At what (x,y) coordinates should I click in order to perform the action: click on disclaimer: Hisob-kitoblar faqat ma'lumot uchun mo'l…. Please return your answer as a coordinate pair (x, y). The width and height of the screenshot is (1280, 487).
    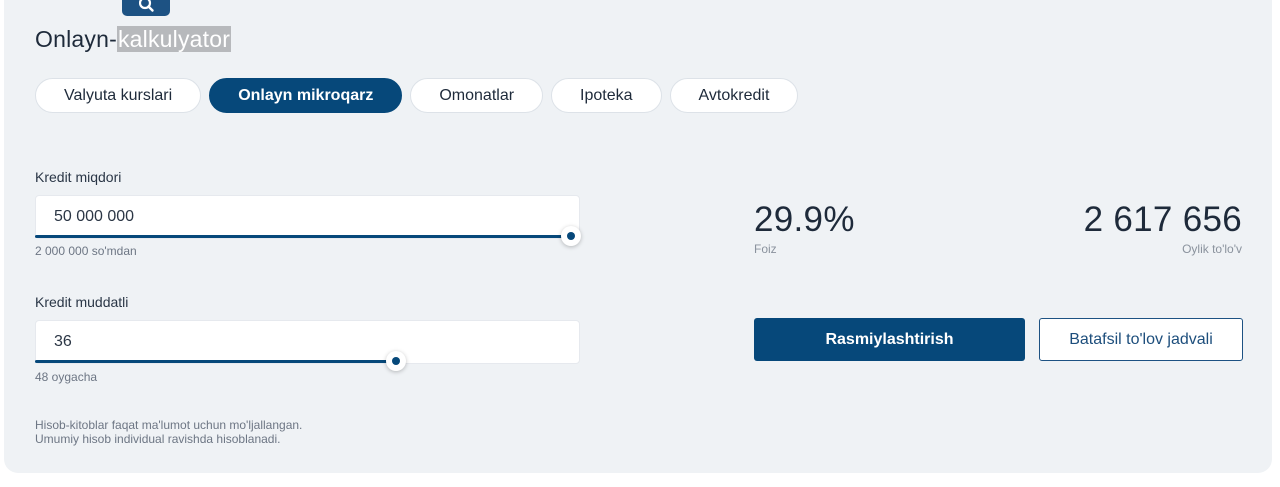
    Looking at the image, I should click on (168, 432).